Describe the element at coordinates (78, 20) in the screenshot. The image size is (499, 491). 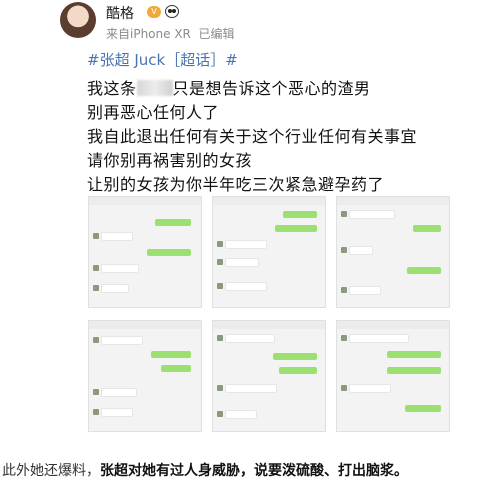
I see `user-avatar` at that location.